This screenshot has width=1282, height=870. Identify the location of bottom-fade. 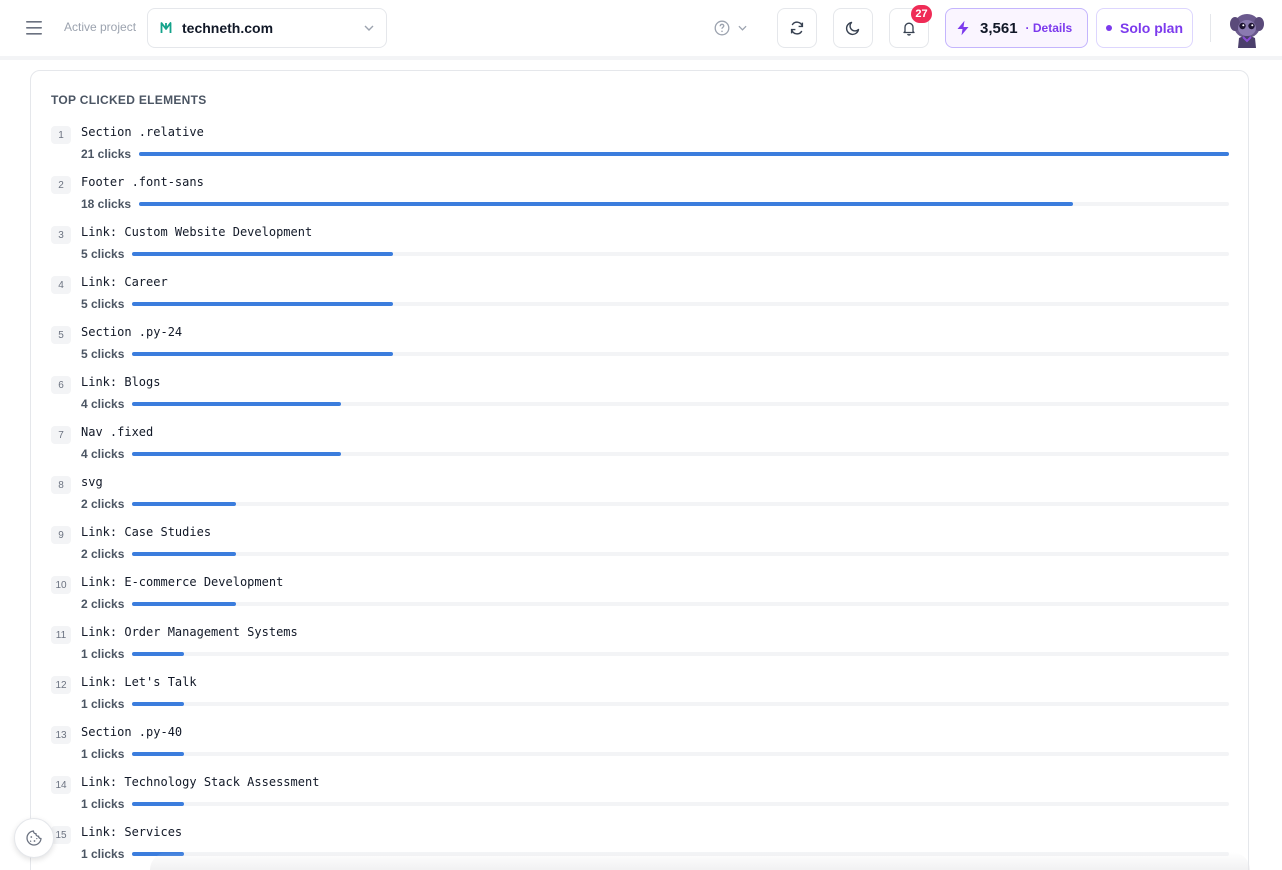
(700, 861).